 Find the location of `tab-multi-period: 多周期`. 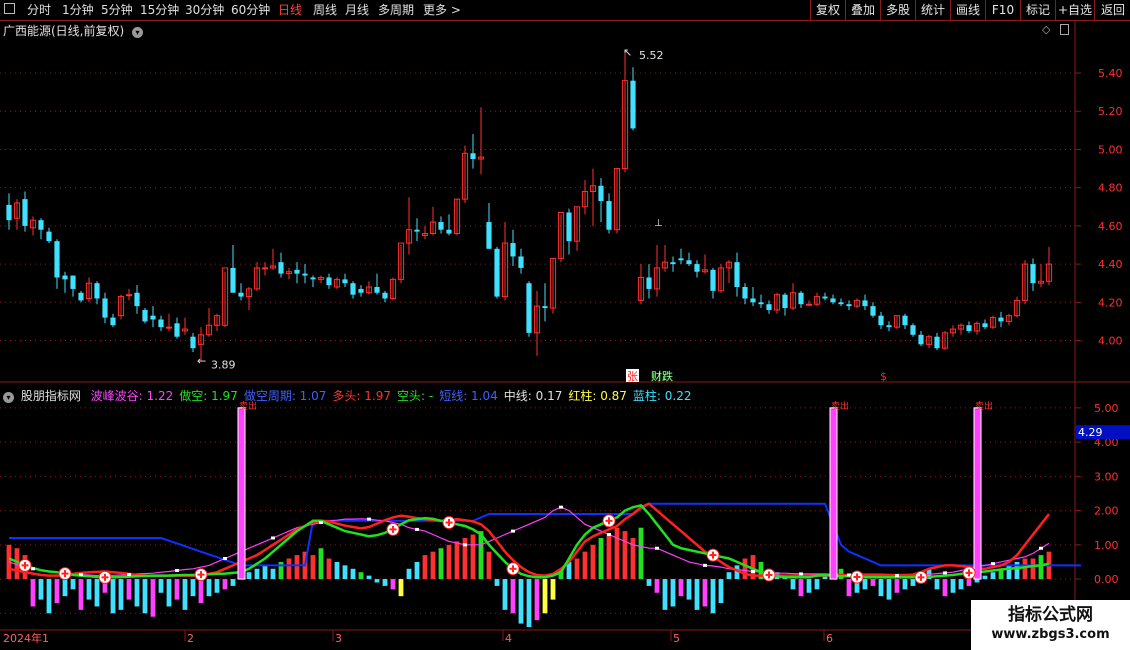

tab-multi-period: 多周期 is located at coordinates (396, 10).